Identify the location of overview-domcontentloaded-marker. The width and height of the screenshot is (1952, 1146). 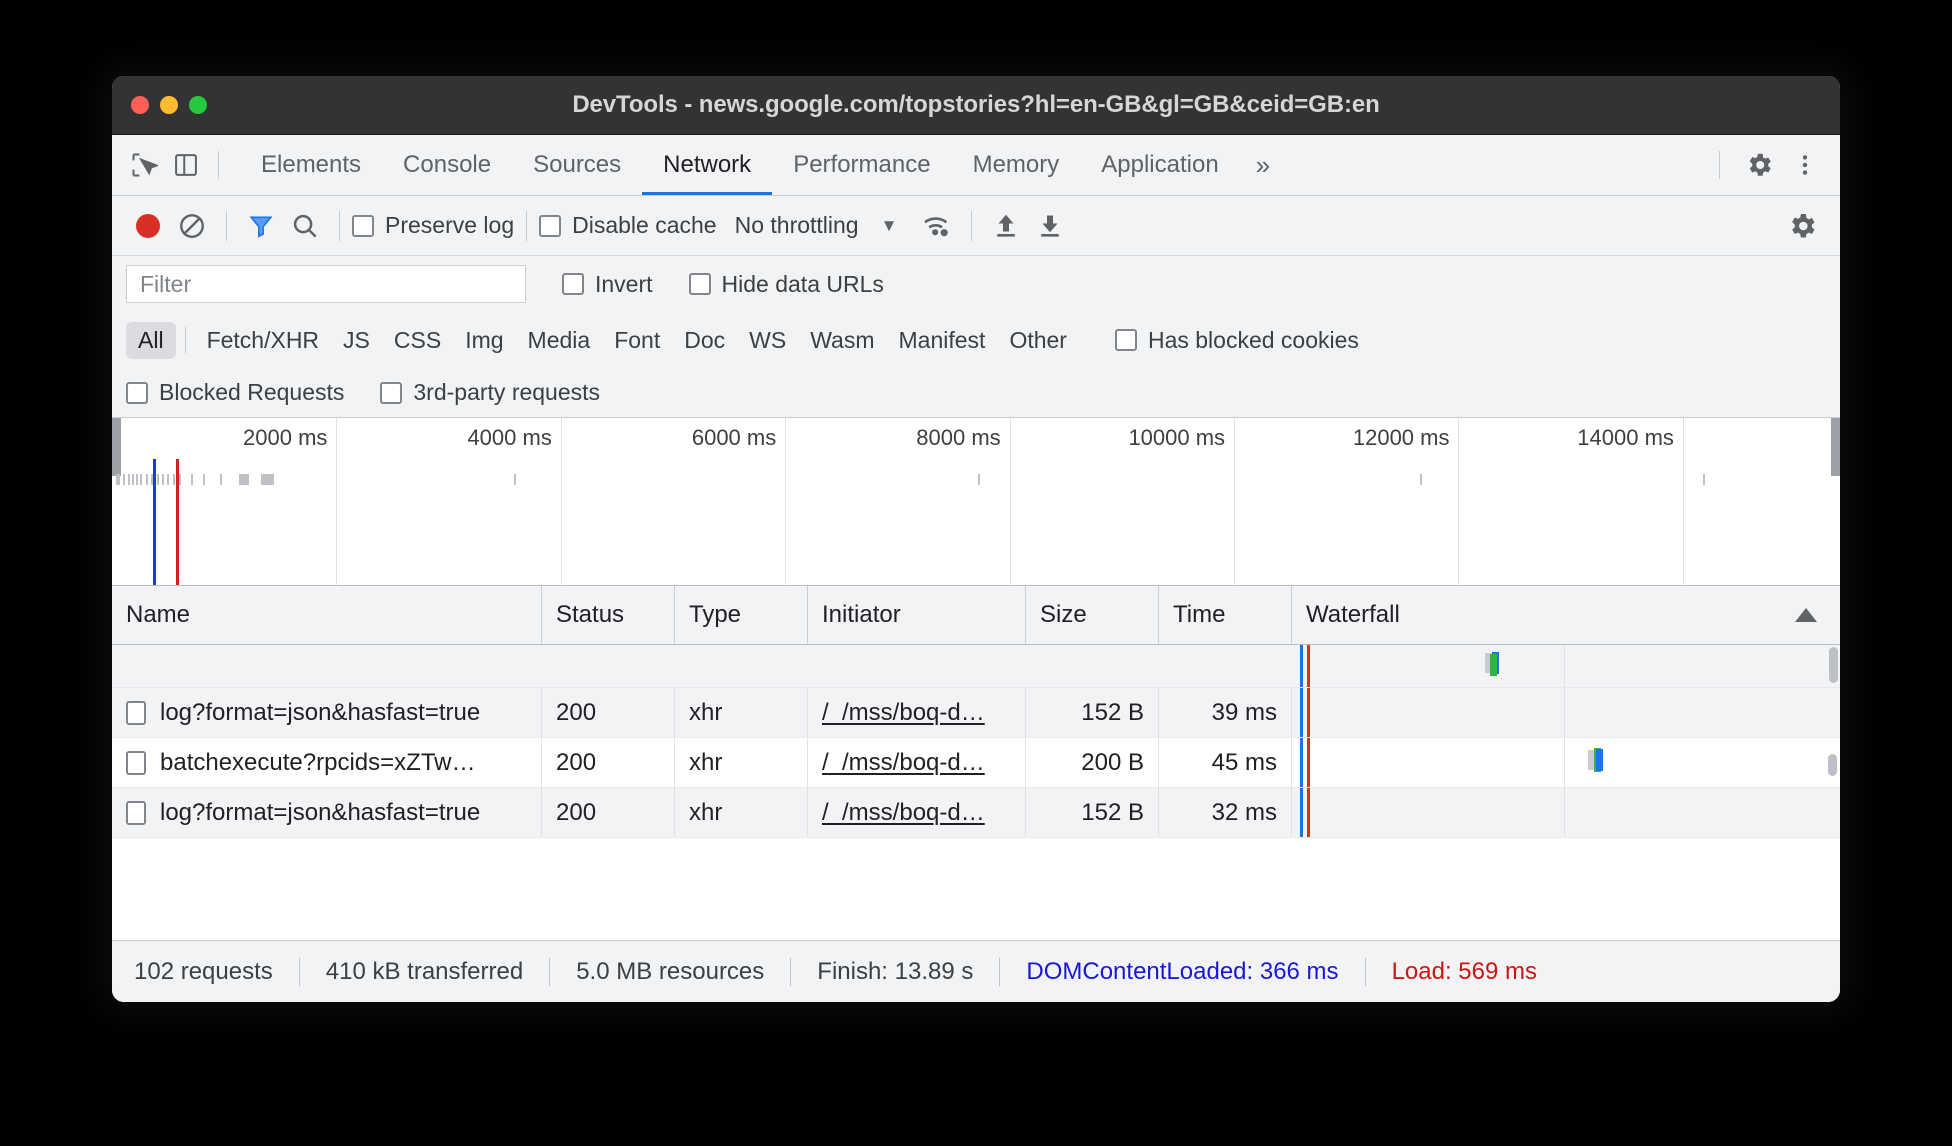
(155, 522).